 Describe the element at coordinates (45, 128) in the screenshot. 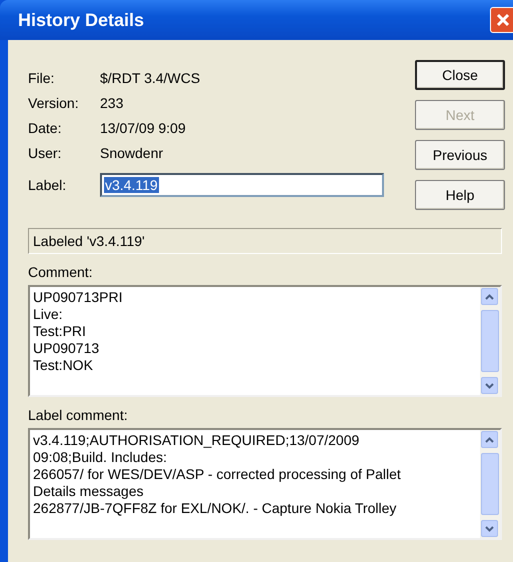

I see `field-label: Date:` at that location.